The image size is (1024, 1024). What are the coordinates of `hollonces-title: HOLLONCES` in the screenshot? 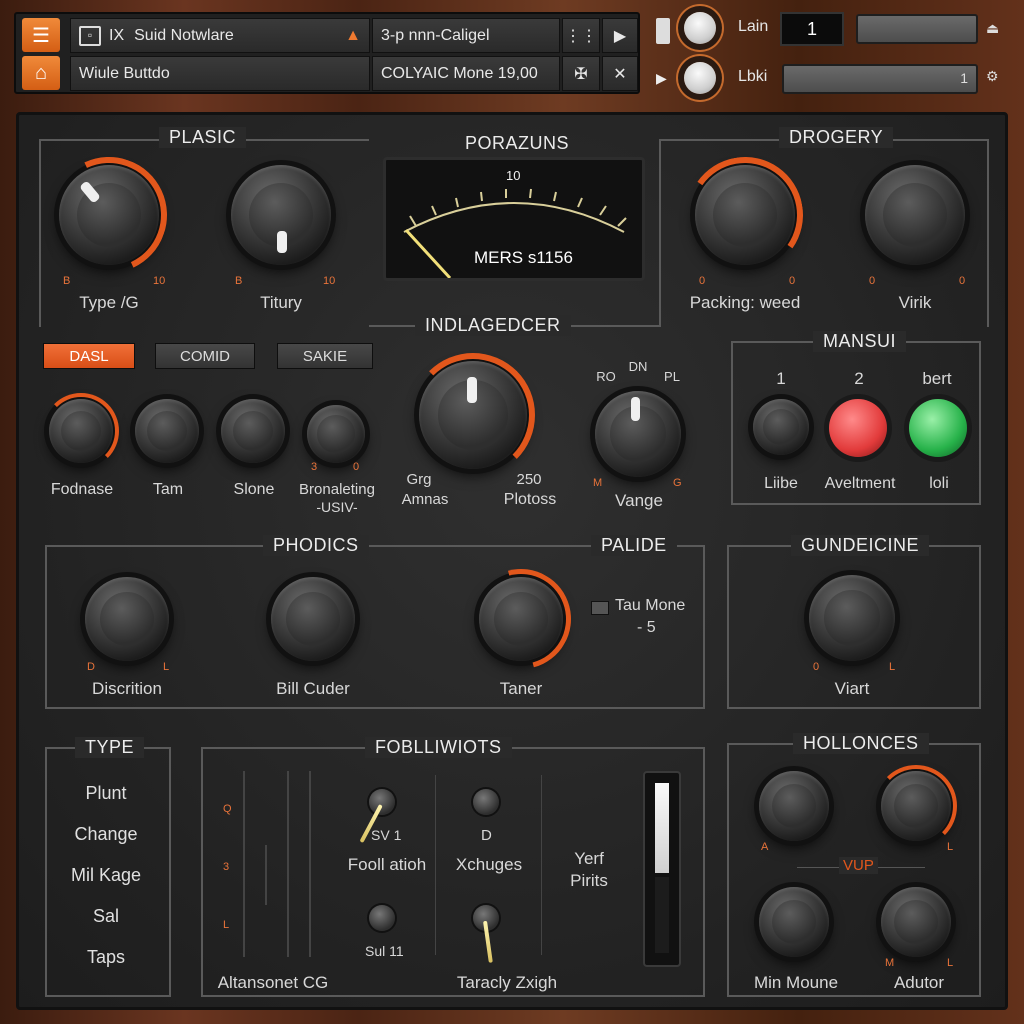 It's located at (861, 743).